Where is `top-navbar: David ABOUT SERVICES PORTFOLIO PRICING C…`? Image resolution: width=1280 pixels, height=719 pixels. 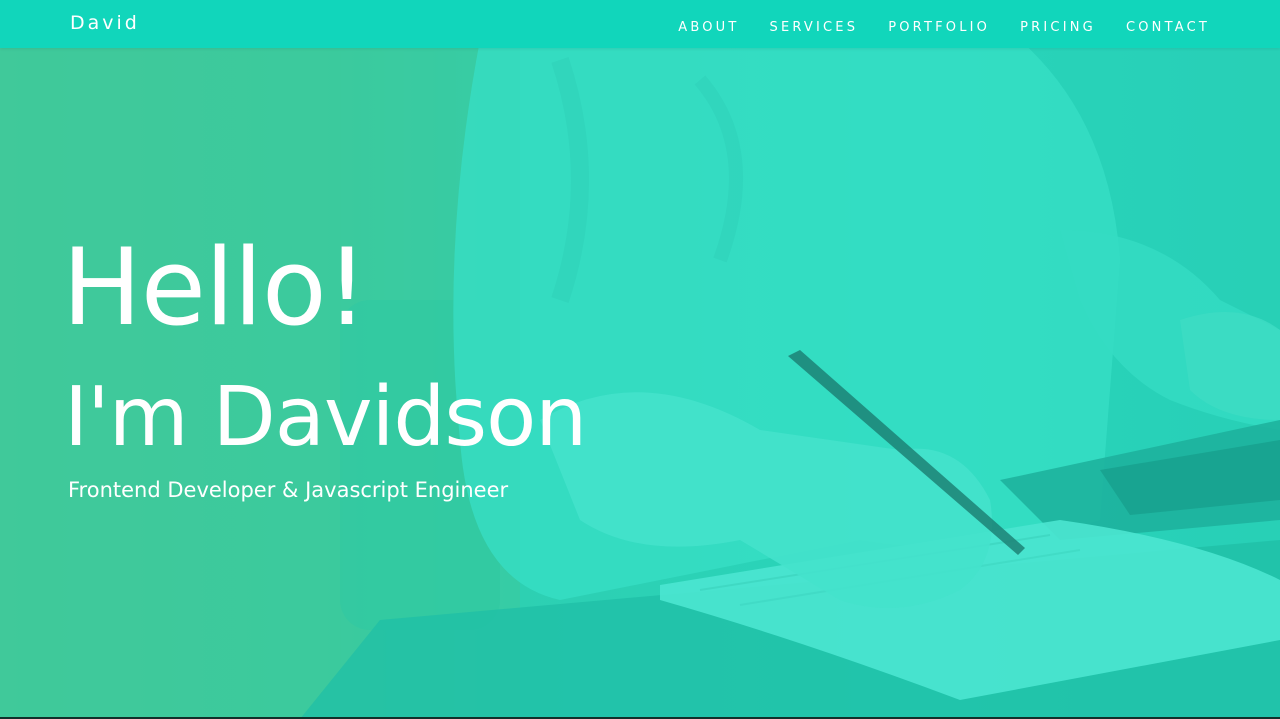 top-navbar: David ABOUT SERVICES PORTFOLIO PRICING C… is located at coordinates (640, 24).